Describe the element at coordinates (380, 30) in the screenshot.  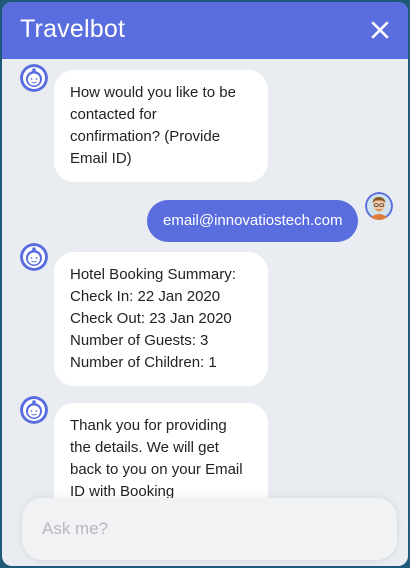
I see `close-icon` at that location.